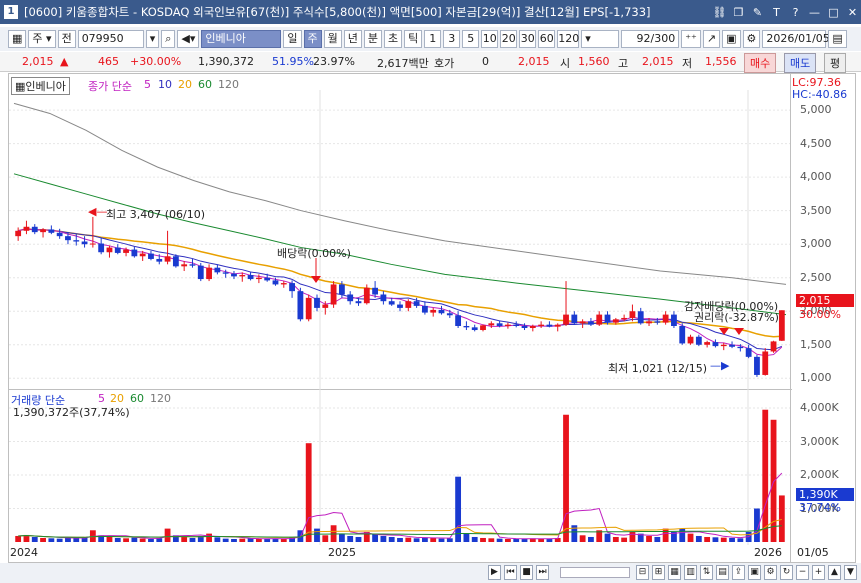 The image size is (861, 583). I want to click on annotation-dividend: 배당락(0.00%), so click(314, 253).